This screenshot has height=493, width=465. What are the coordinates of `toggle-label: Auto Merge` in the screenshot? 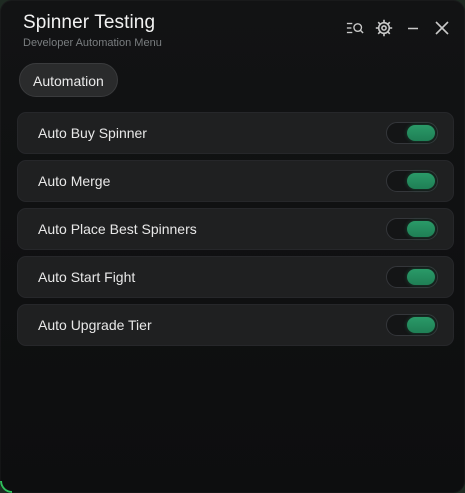 It's located at (74, 181).